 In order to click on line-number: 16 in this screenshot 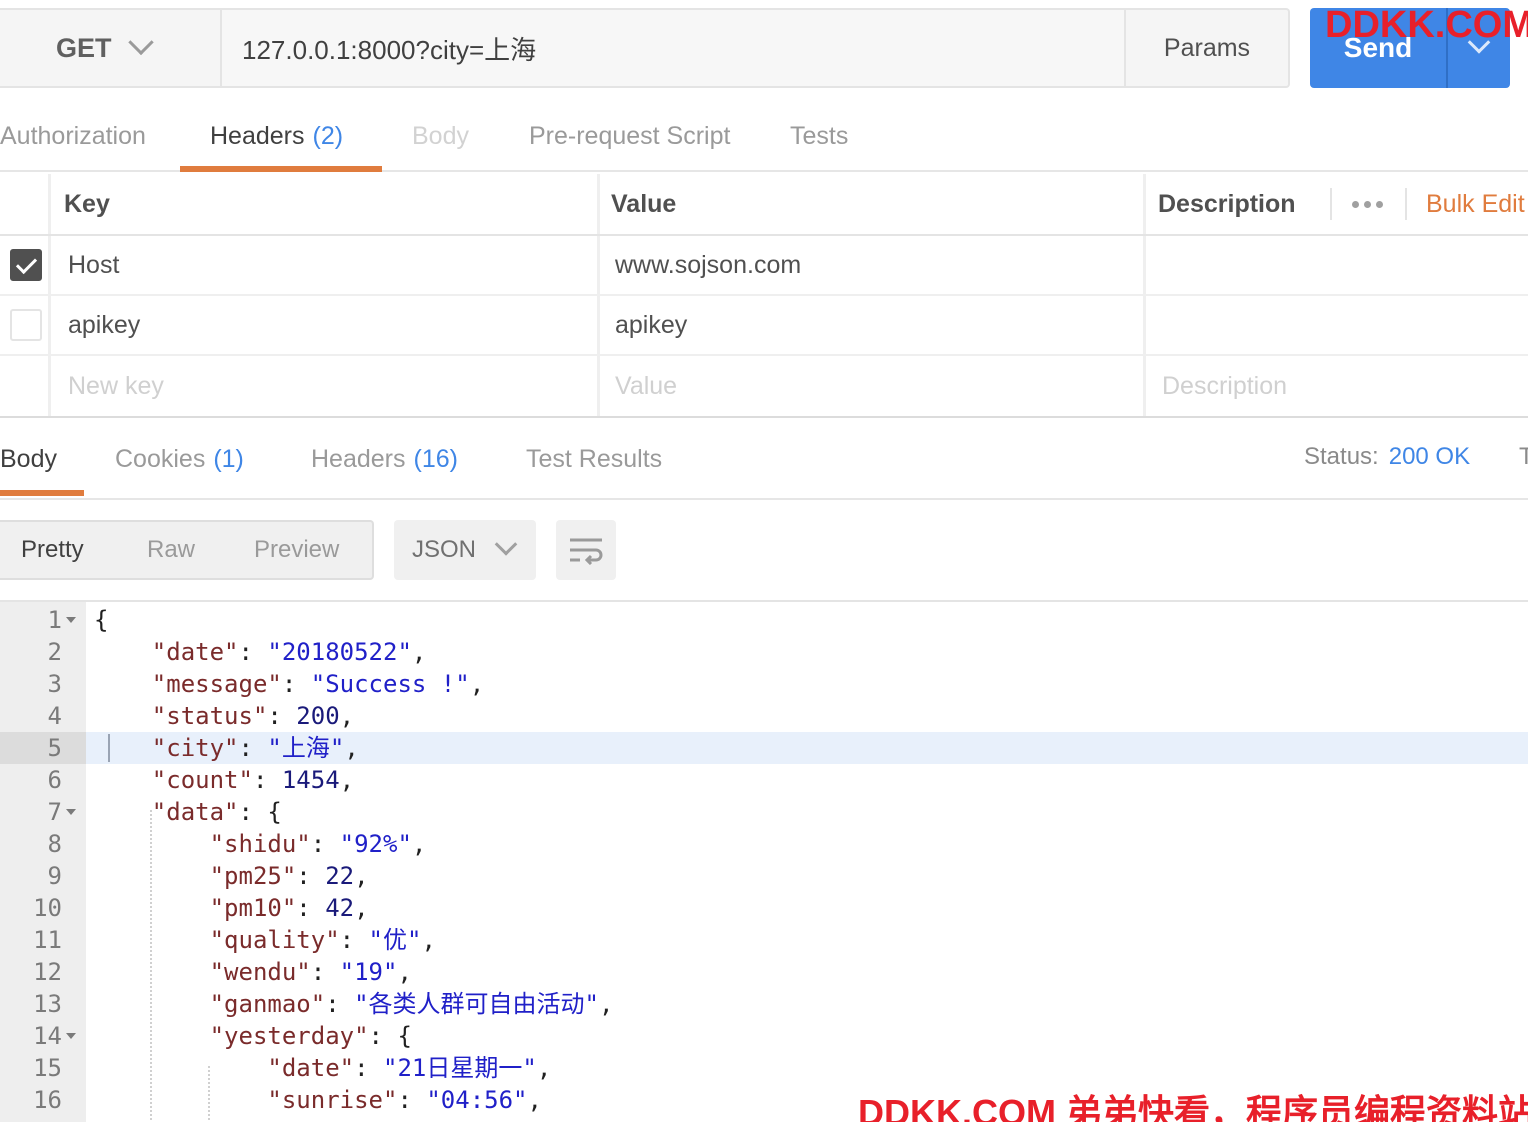, I will do `click(47, 1100)`.